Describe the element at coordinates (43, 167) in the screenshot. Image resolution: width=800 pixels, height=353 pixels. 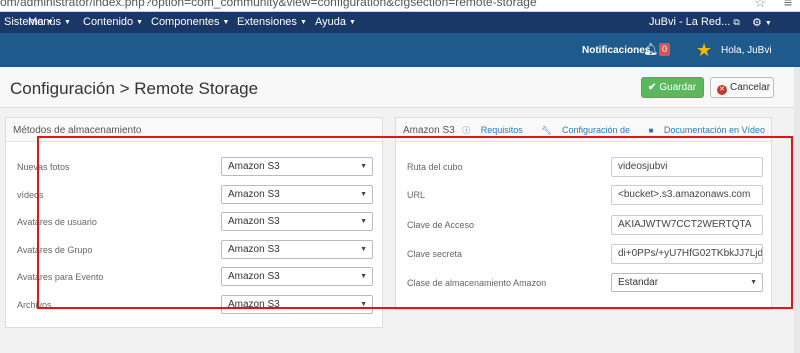
I see `row-label: Nuevas fotos` at that location.